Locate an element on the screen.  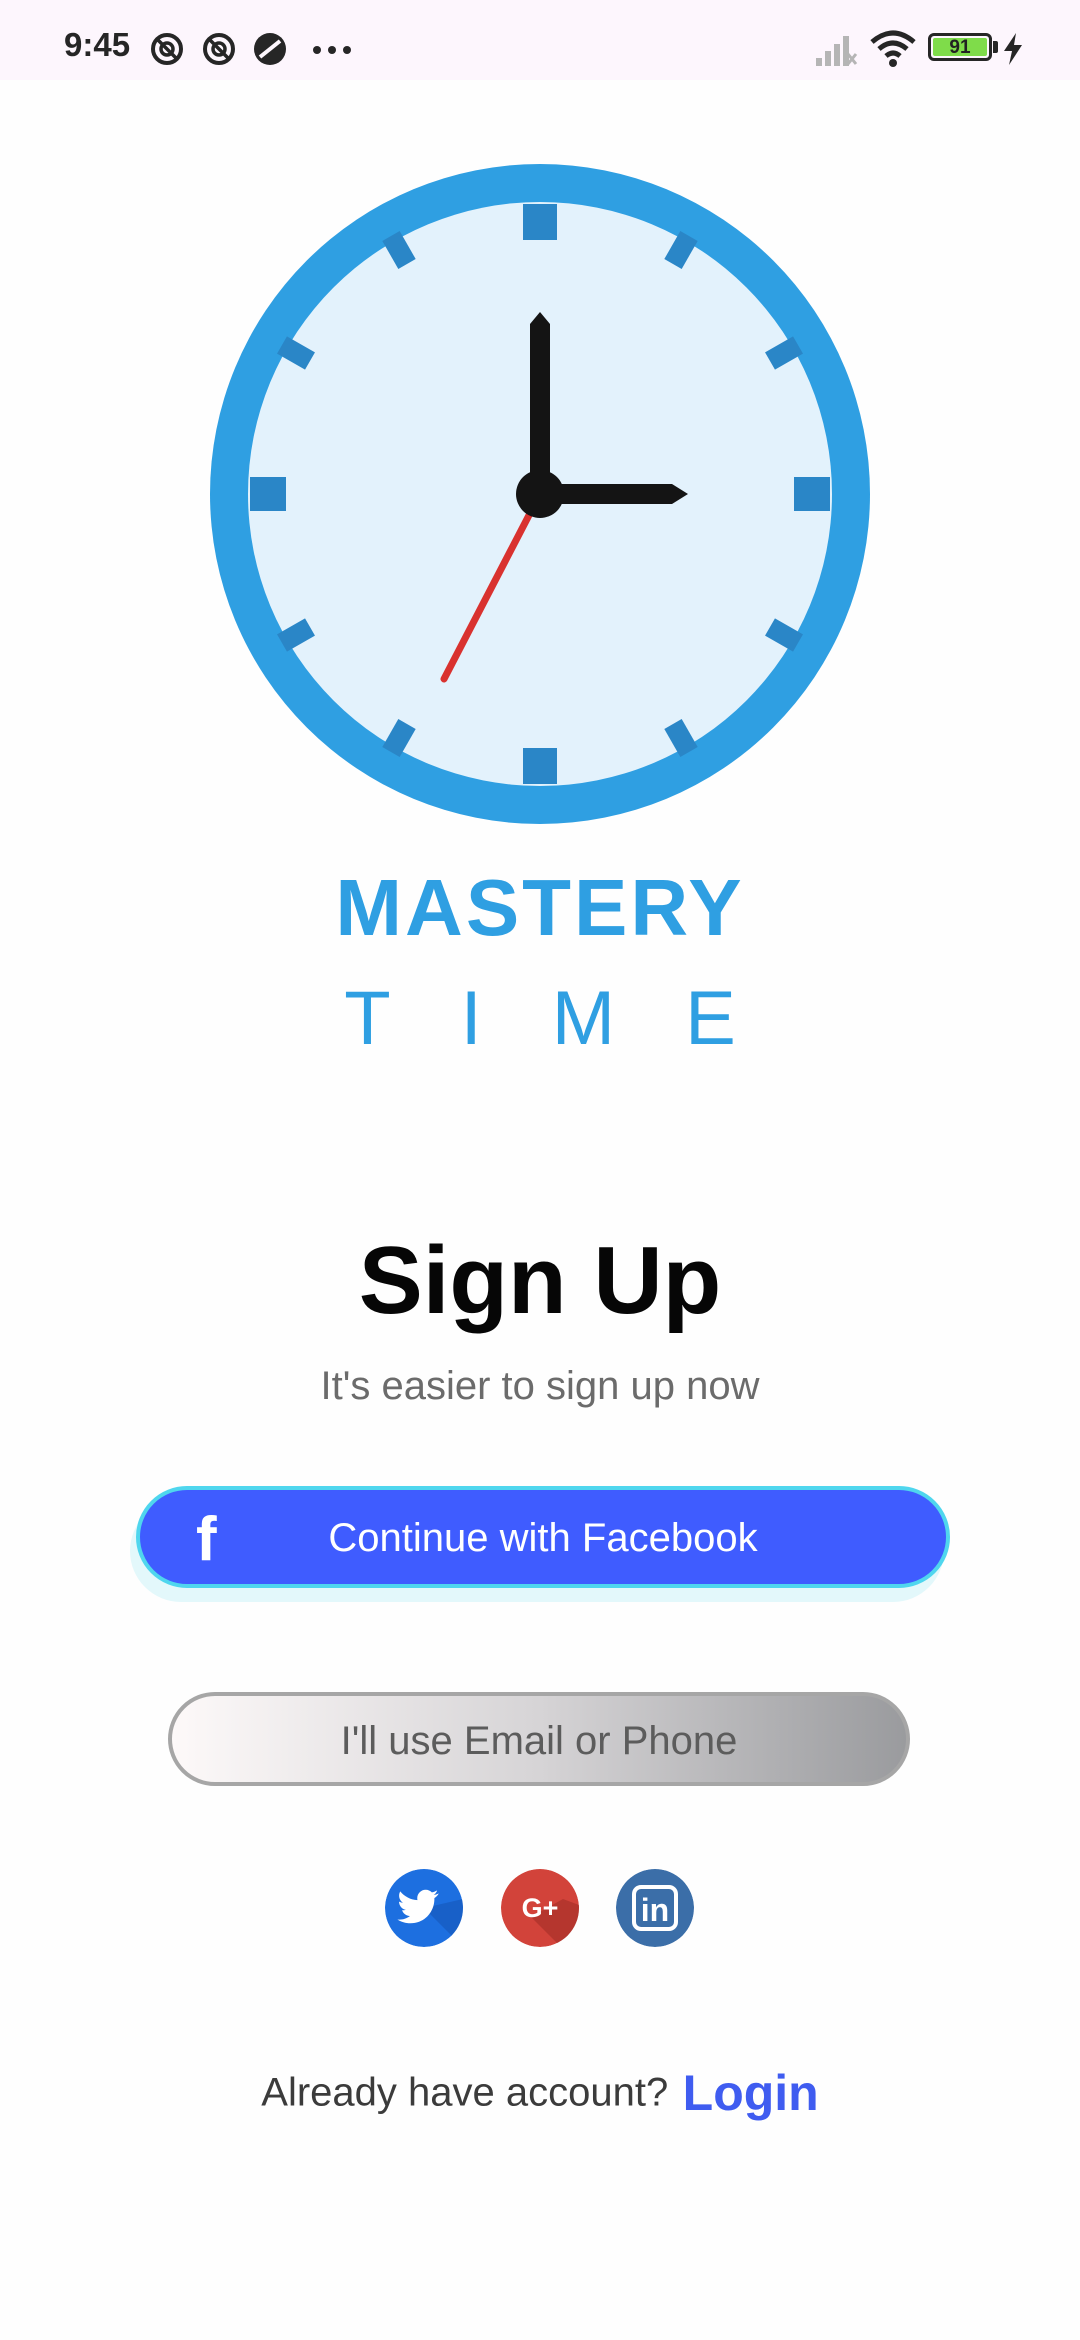
status-bar: 9:45 91 is located at coordinates (540, 40).